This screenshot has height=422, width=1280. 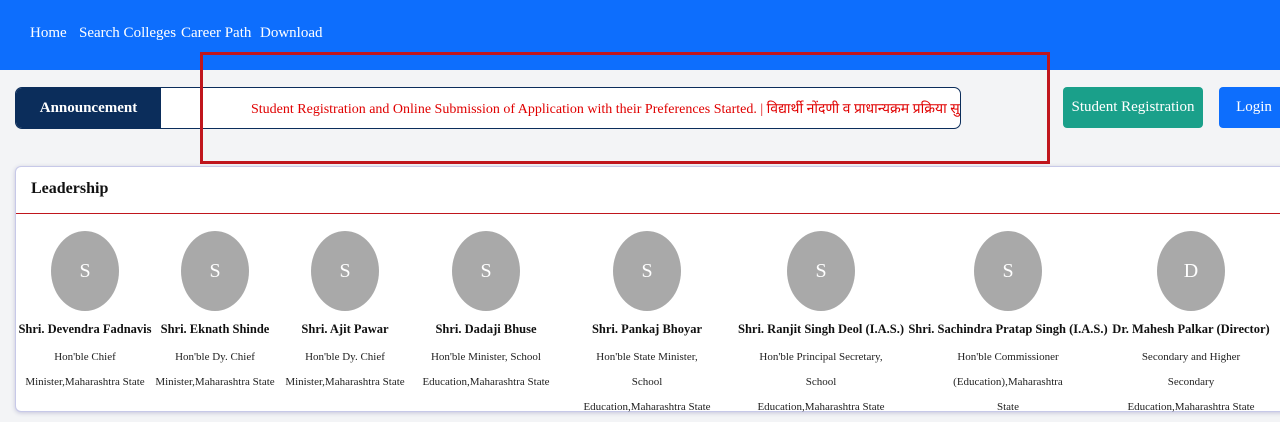 What do you see at coordinates (1191, 329) in the screenshot?
I see `leader-name: Dr. Mahesh Palkar (Director)` at bounding box center [1191, 329].